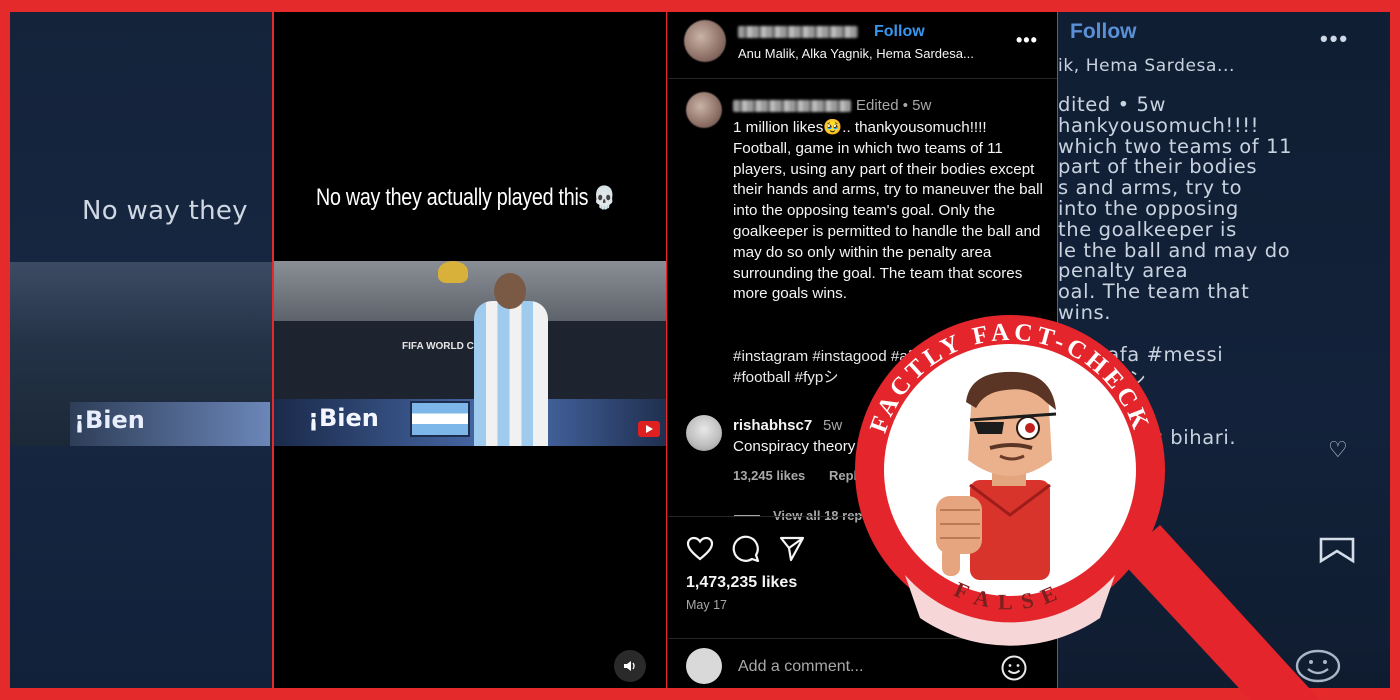 Image resolution: width=1400 pixels, height=700 pixels. I want to click on comment-time: 5w, so click(833, 425).